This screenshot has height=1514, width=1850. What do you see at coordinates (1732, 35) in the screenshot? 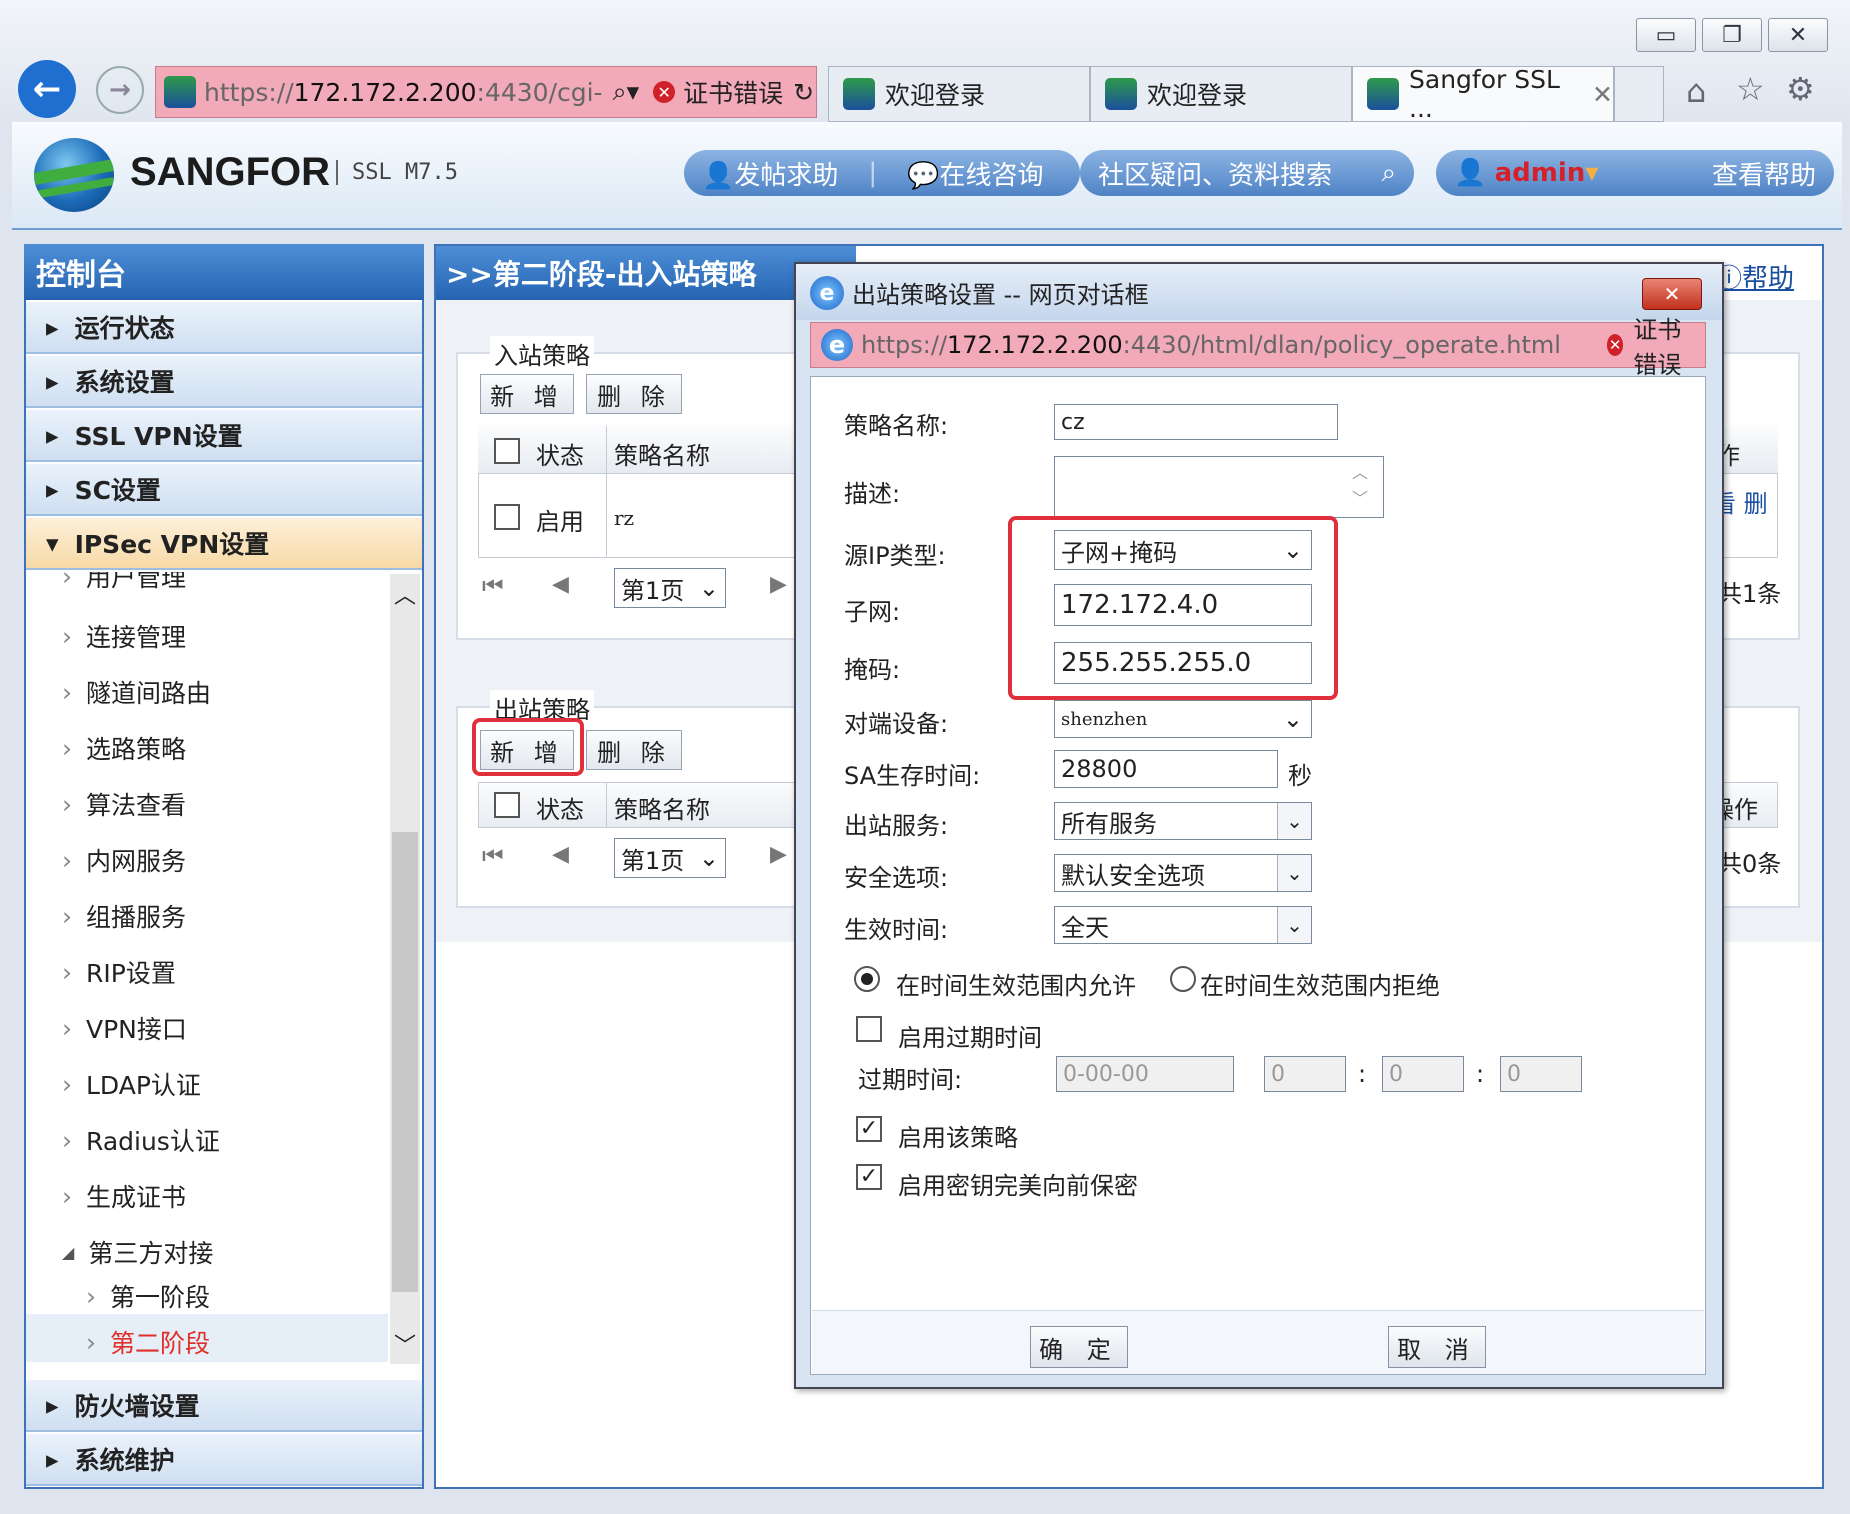
I see `maximize-button: ❐` at bounding box center [1732, 35].